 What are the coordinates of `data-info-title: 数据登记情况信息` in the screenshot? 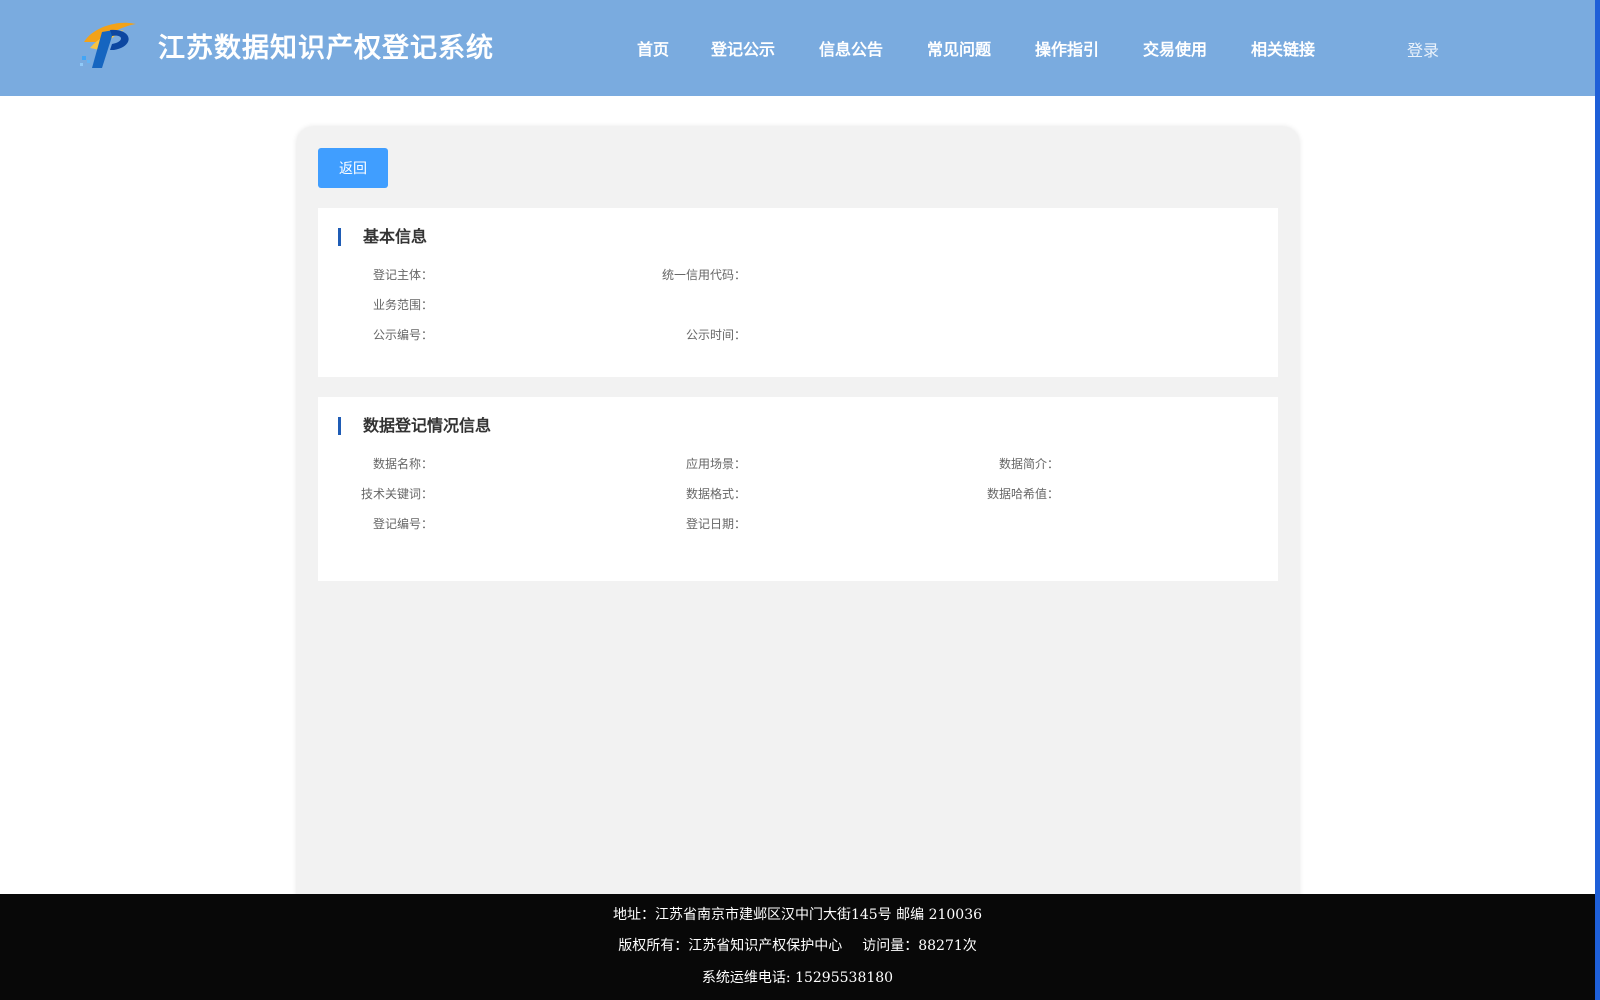 It's located at (414, 426).